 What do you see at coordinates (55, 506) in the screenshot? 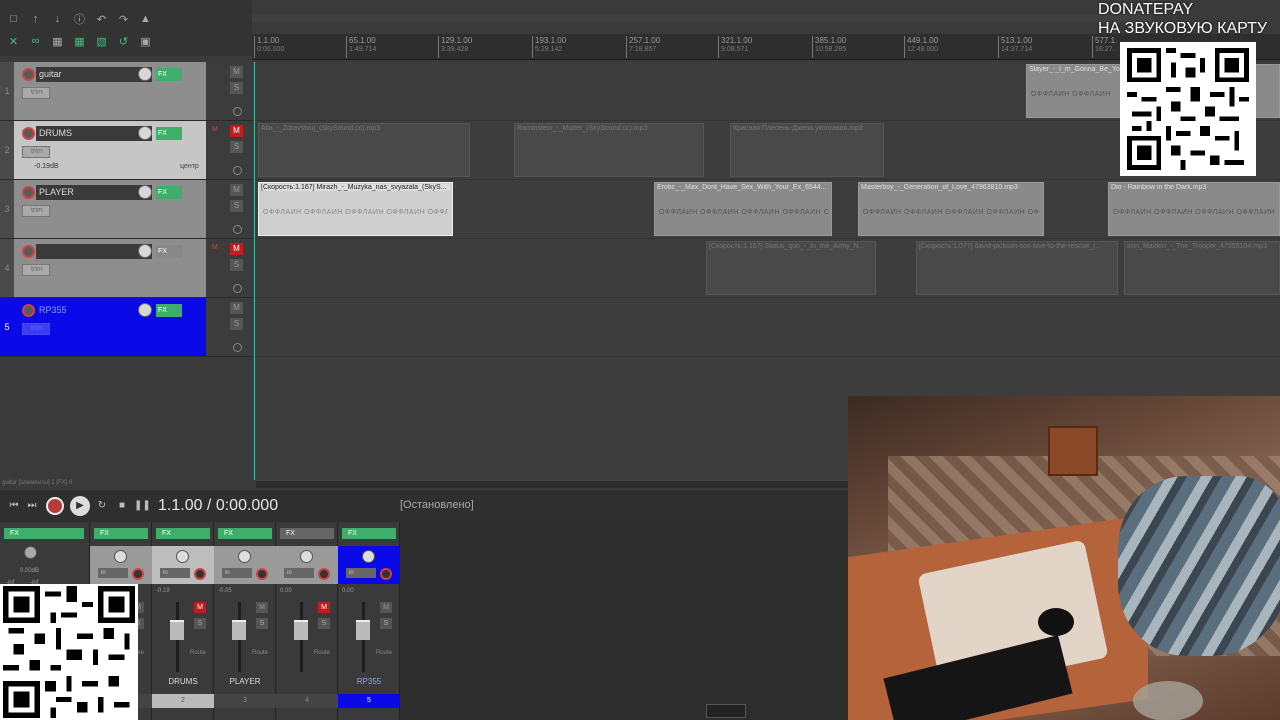
I see `record-icon` at bounding box center [55, 506].